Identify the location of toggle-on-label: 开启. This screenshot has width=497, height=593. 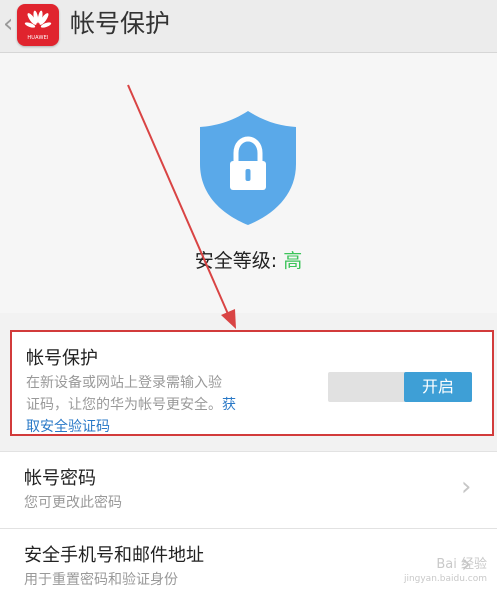
(438, 387).